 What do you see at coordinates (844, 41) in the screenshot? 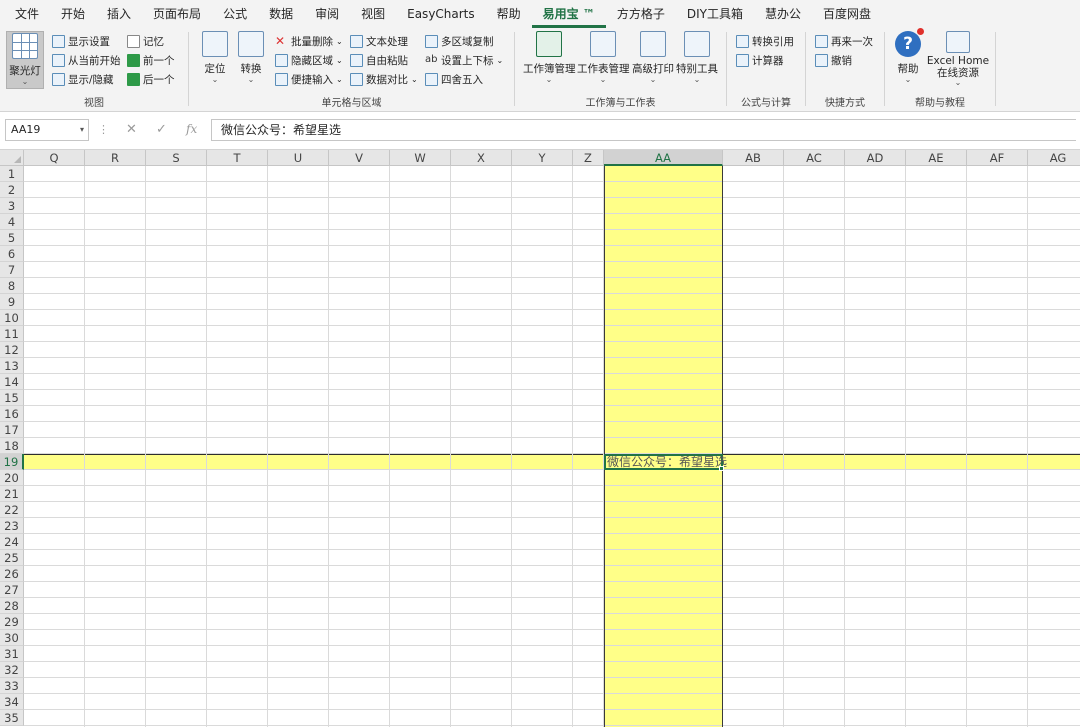
I see `redo-button: 再来一次` at bounding box center [844, 41].